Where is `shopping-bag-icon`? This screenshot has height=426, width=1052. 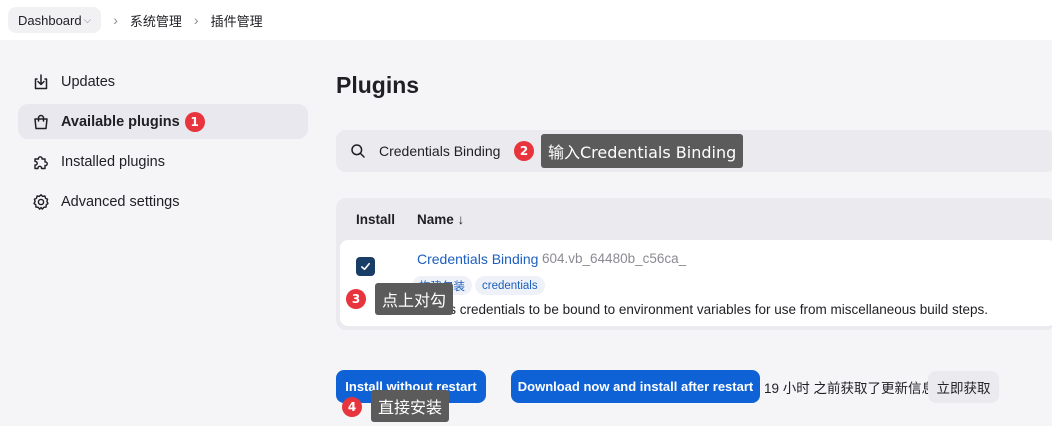
shopping-bag-icon is located at coordinates (41, 122).